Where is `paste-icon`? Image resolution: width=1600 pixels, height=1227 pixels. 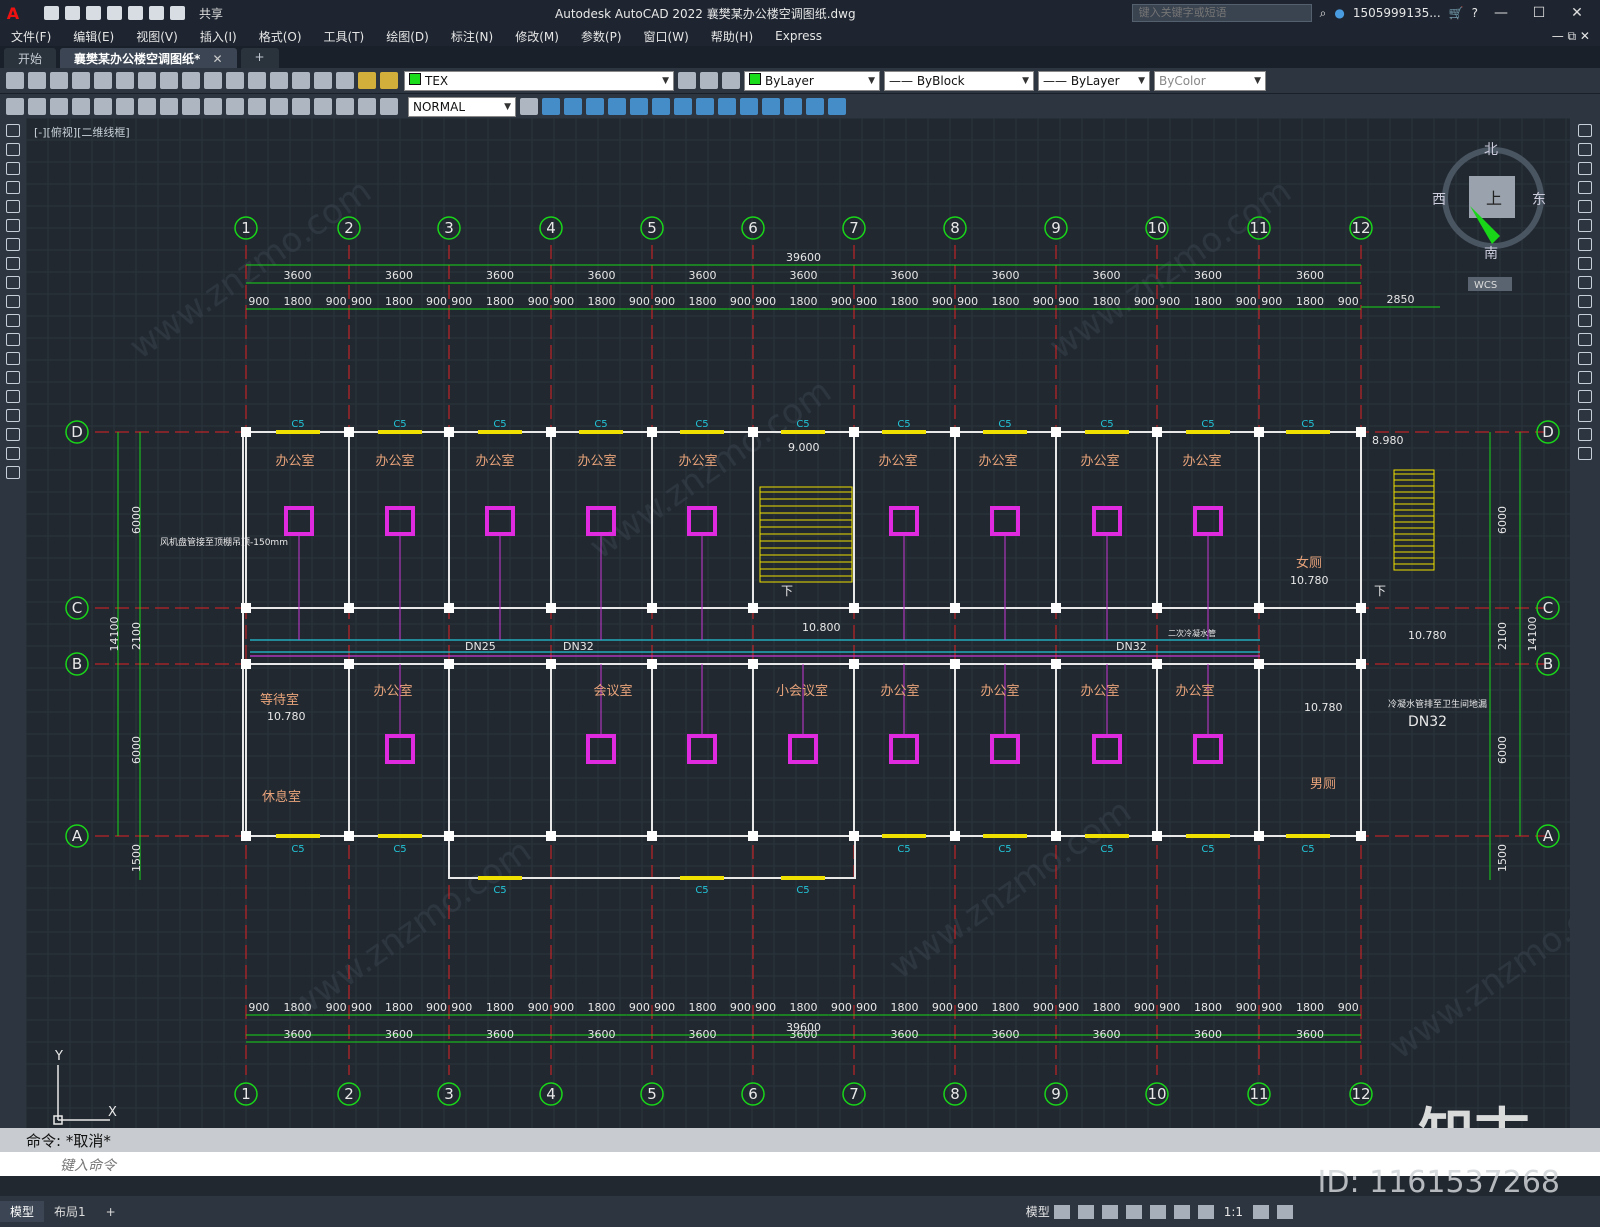 paste-icon is located at coordinates (169, 80).